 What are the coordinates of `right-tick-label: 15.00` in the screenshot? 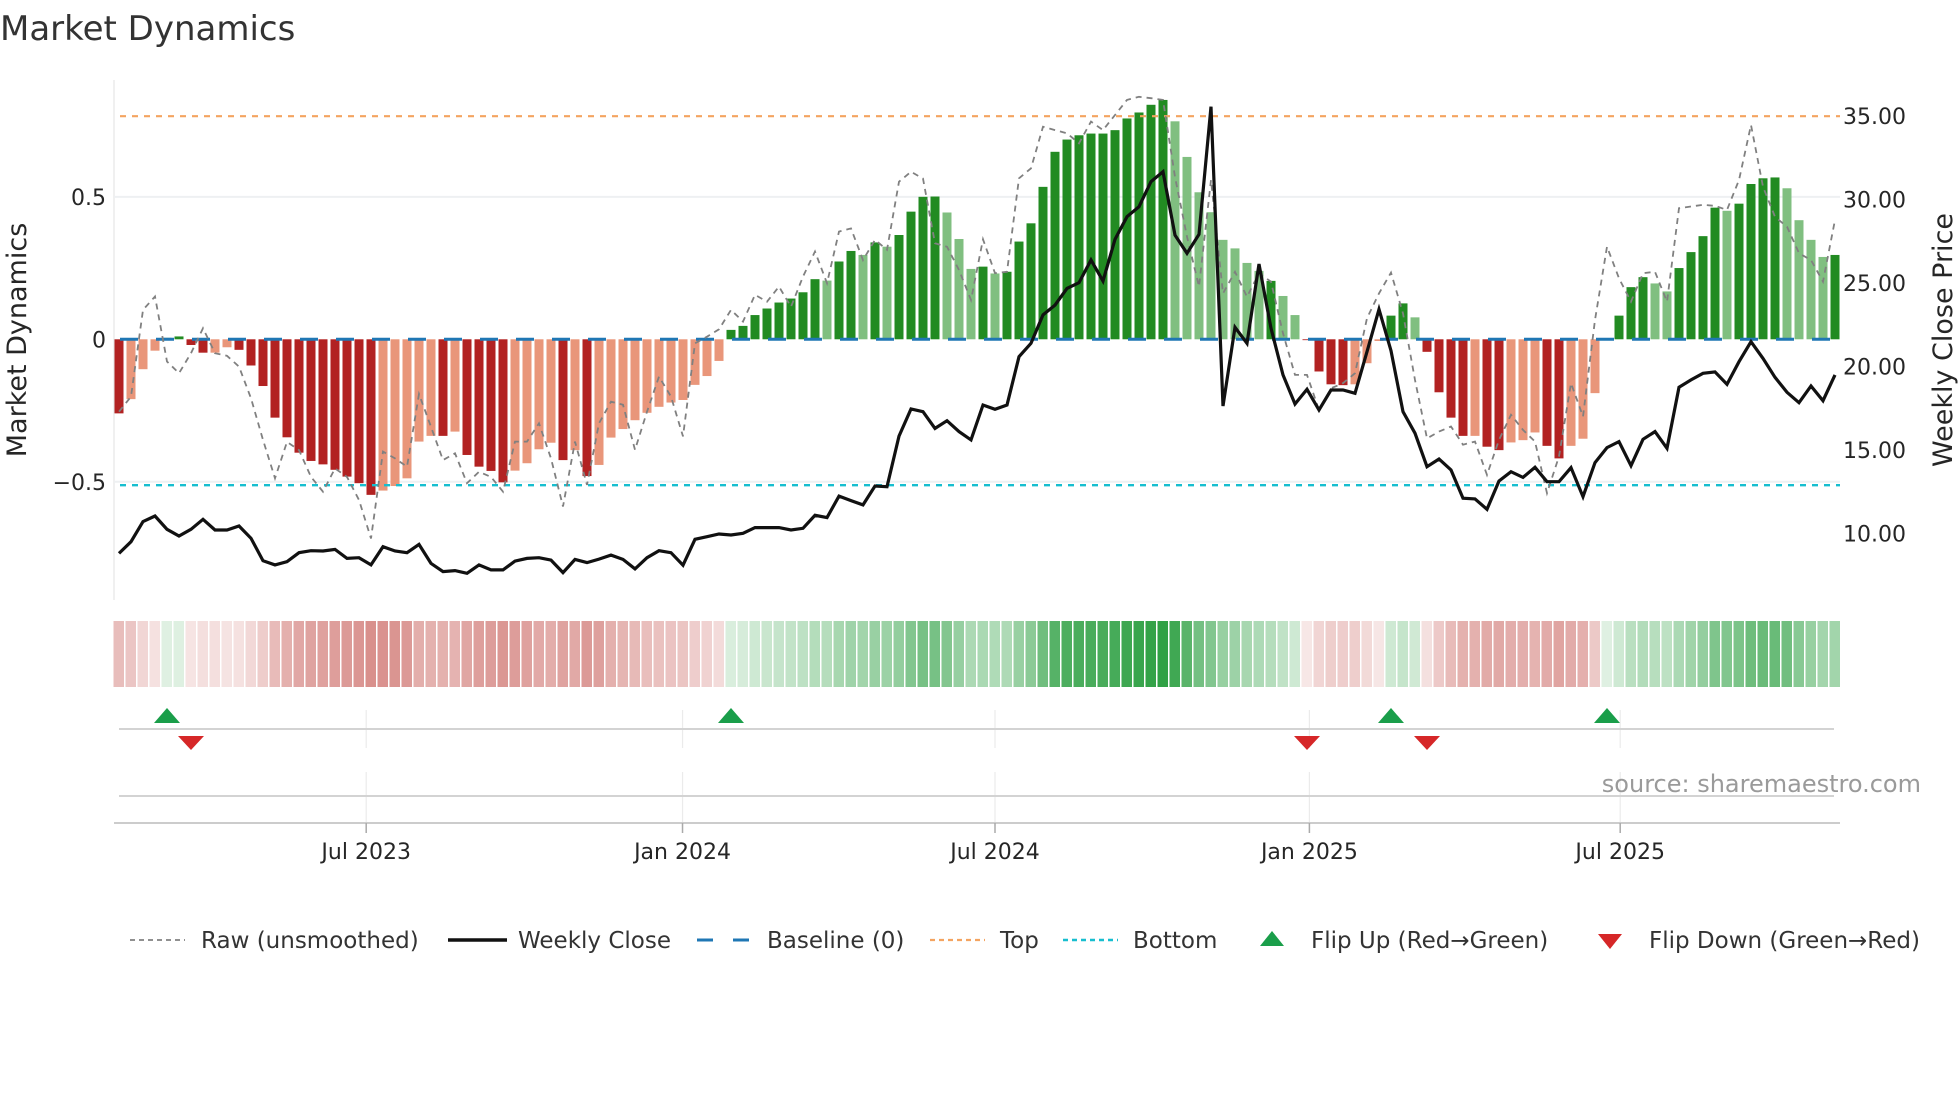 It's located at (1874, 451).